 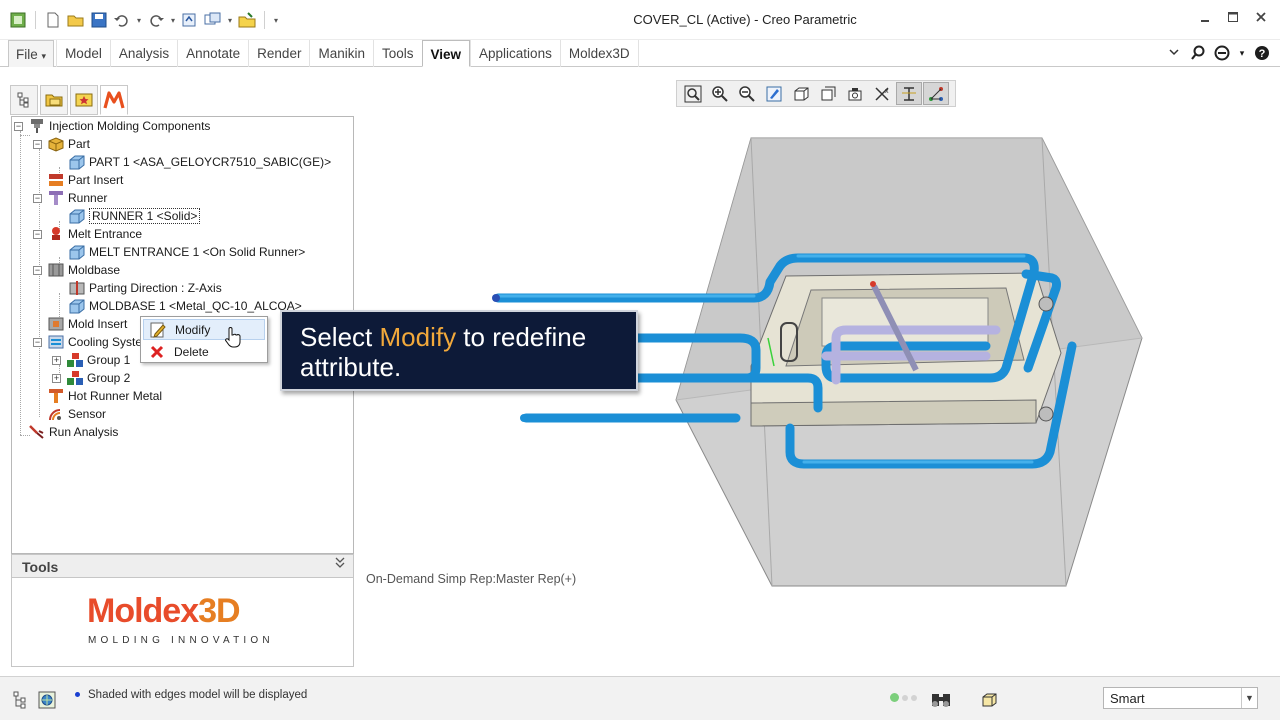 What do you see at coordinates (31, 53) in the screenshot?
I see `tab-file: File ▾` at bounding box center [31, 53].